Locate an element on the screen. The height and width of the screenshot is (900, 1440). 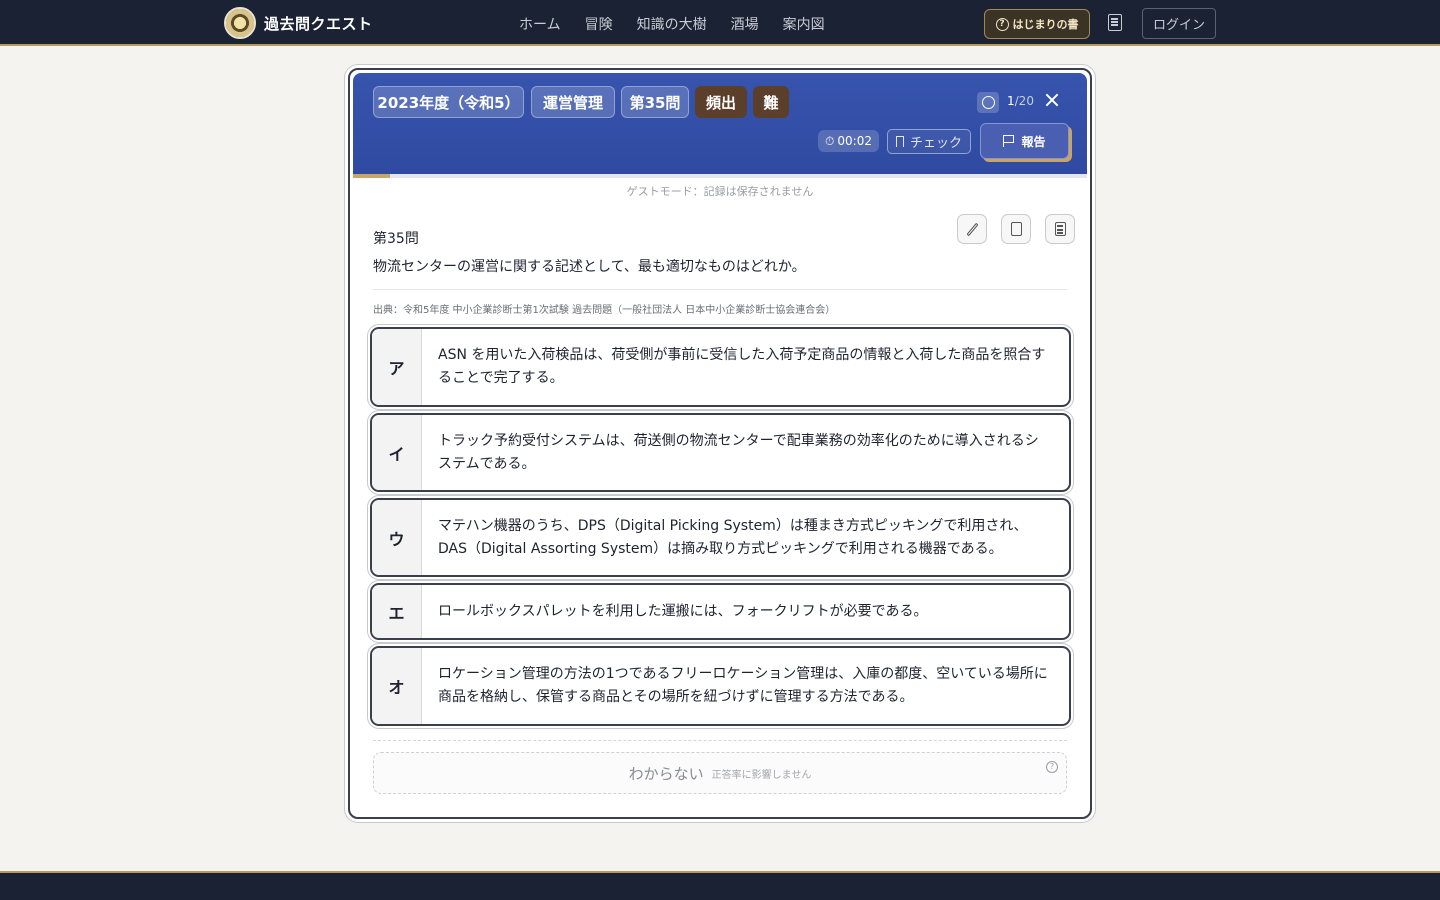
guide-button-label: はじまりの書 is located at coordinates (1045, 24).